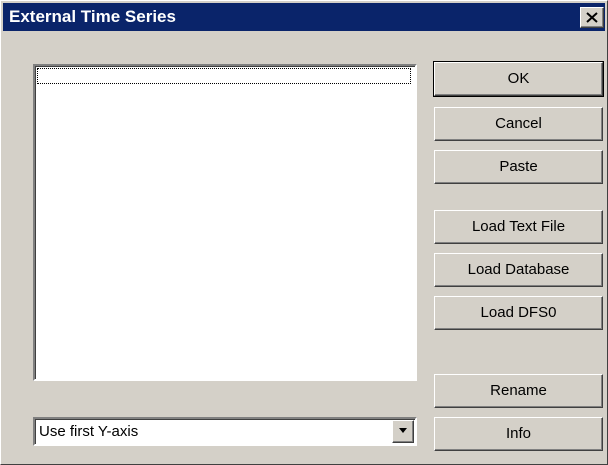 This screenshot has height=465, width=608. I want to click on title-bar: External Time Series, so click(304, 17).